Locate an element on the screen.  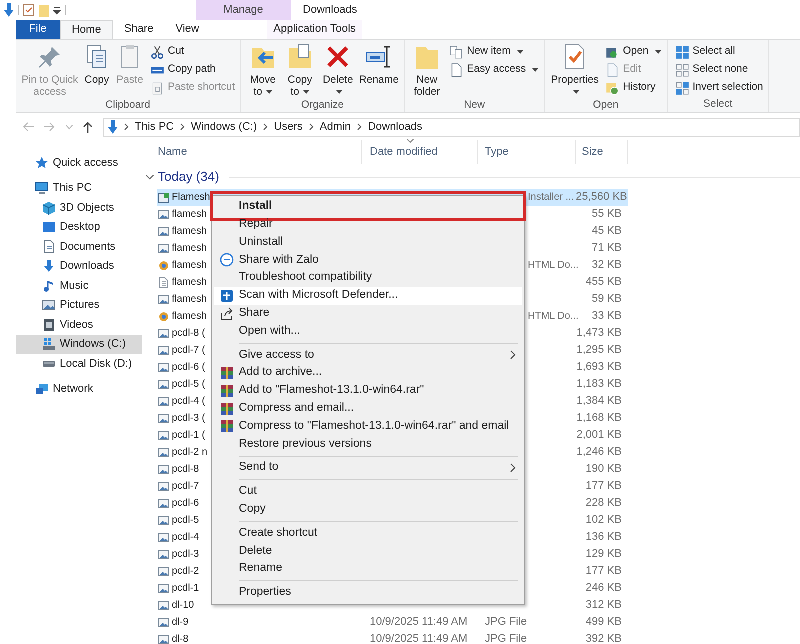
file-name: pcdl-2 is located at coordinates (186, 572).